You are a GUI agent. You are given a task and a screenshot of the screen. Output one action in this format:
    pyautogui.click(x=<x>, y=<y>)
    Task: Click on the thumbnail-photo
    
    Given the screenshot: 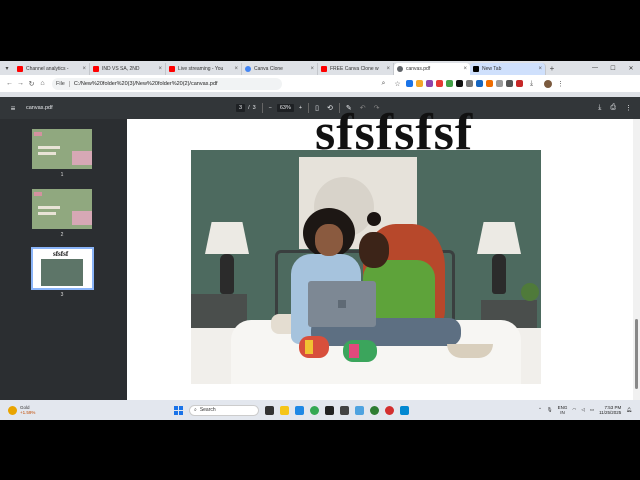 What is the action you would take?
    pyautogui.click(x=62, y=272)
    